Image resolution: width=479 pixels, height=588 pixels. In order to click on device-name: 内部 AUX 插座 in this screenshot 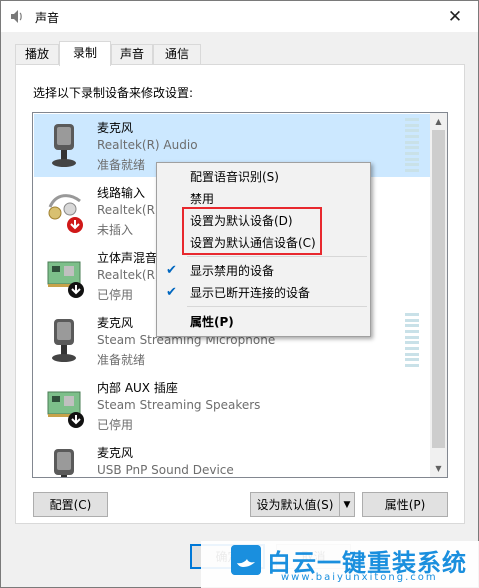, I will do `click(137, 388)`.